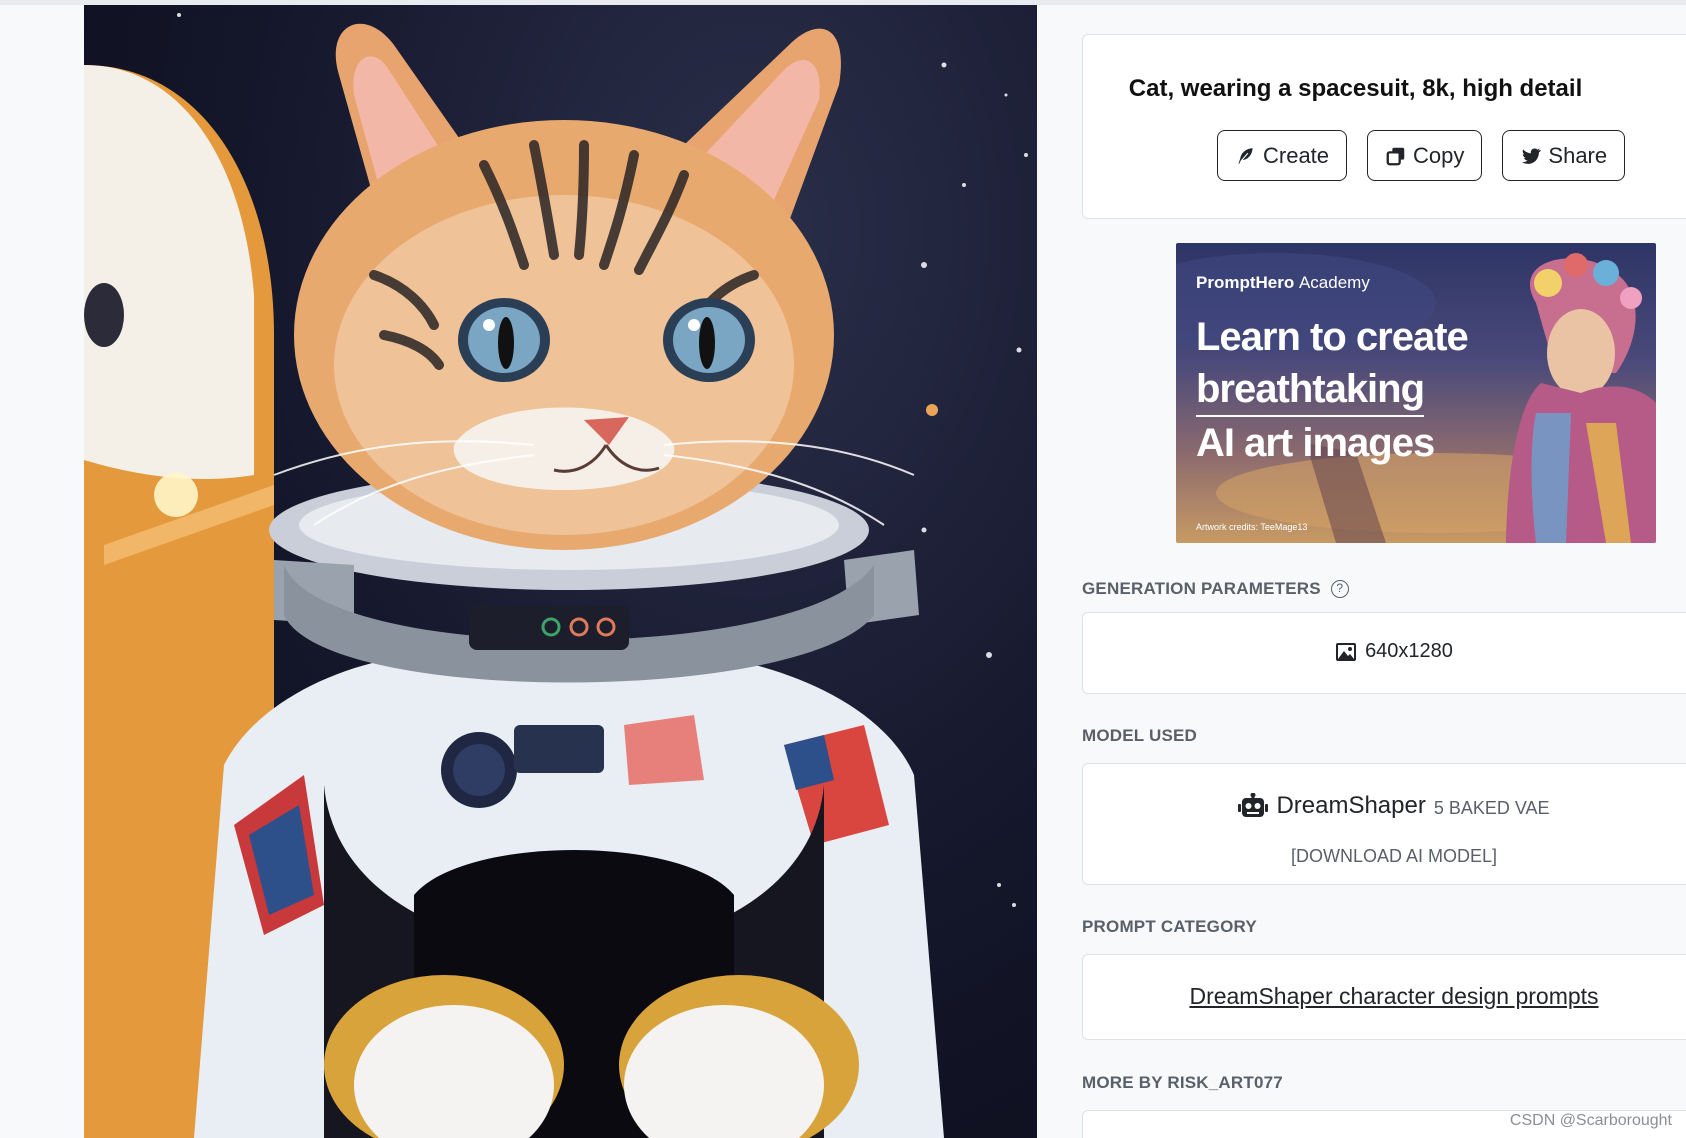  Describe the element at coordinates (1310, 390) in the screenshot. I see `banner-headline-line: breathtaking` at that location.